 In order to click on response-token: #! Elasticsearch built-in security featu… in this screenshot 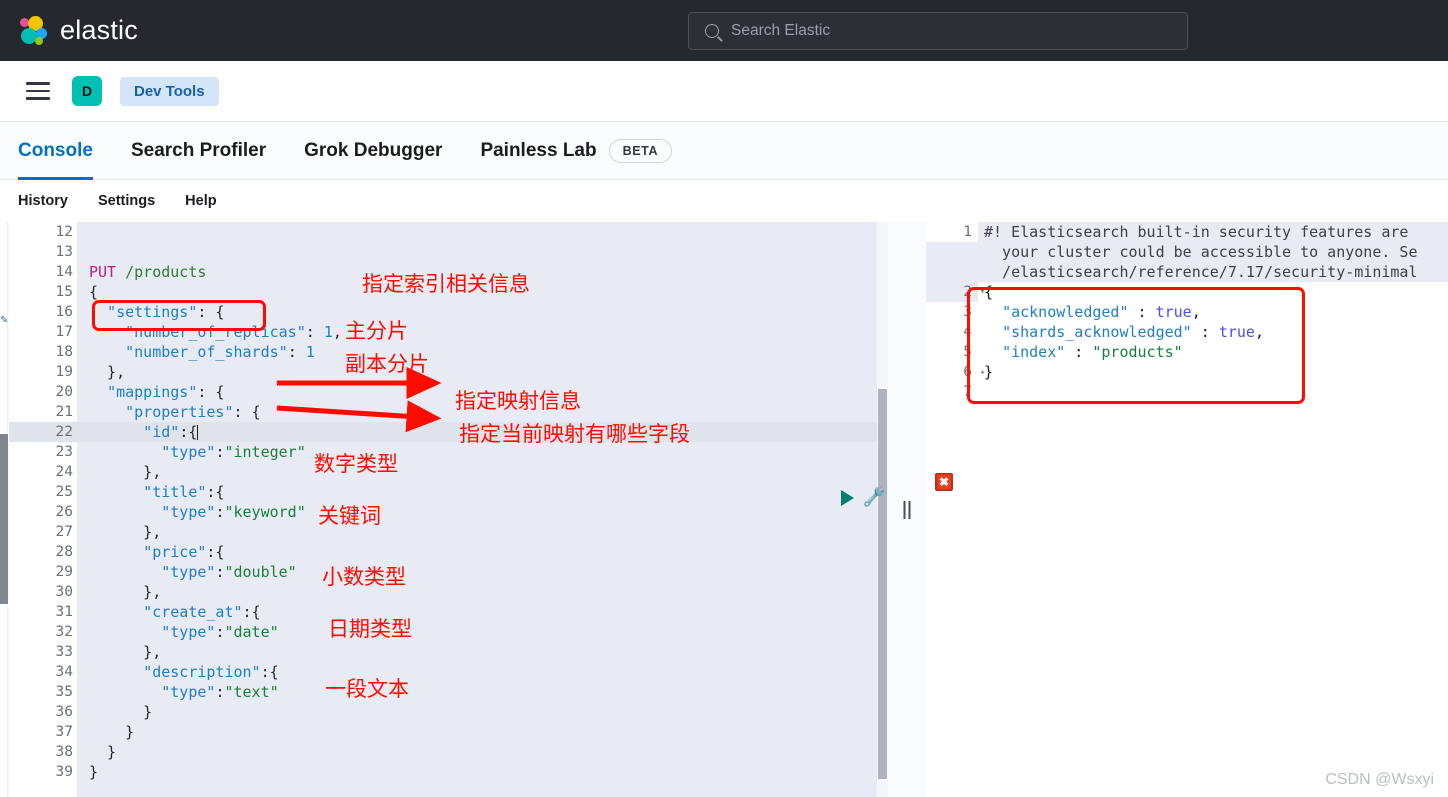, I will do `click(1201, 232)`.